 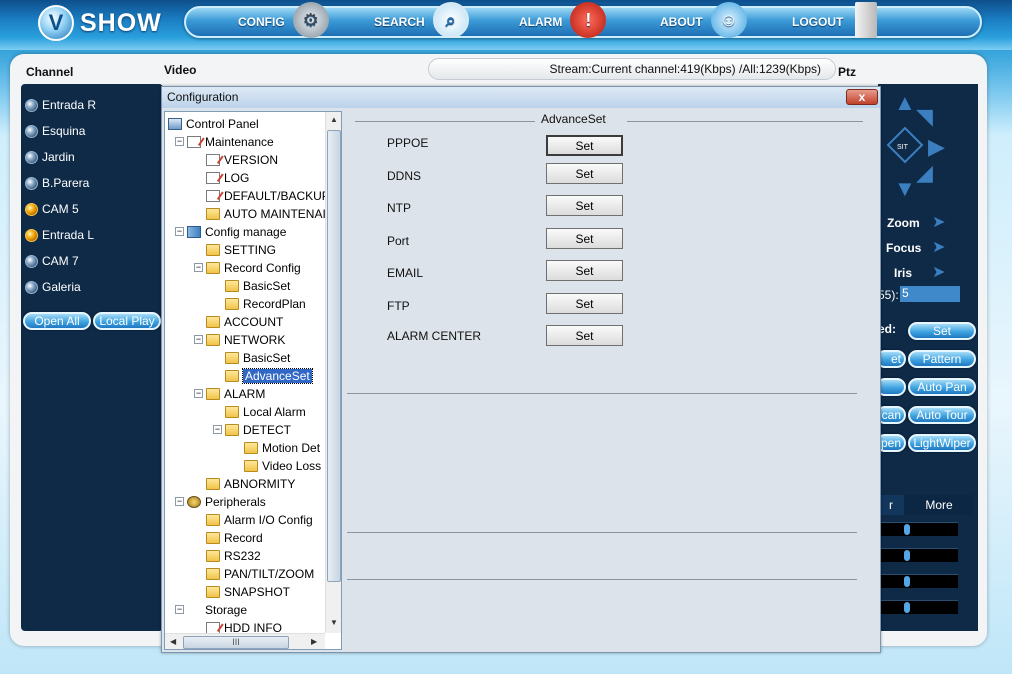 I want to click on tree-item: RS232, so click(x=233, y=556).